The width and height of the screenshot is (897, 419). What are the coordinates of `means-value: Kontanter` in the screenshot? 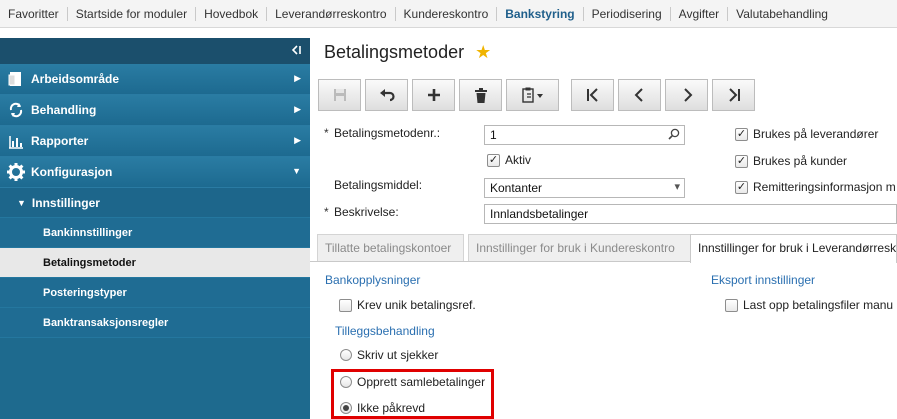 It's located at (516, 188).